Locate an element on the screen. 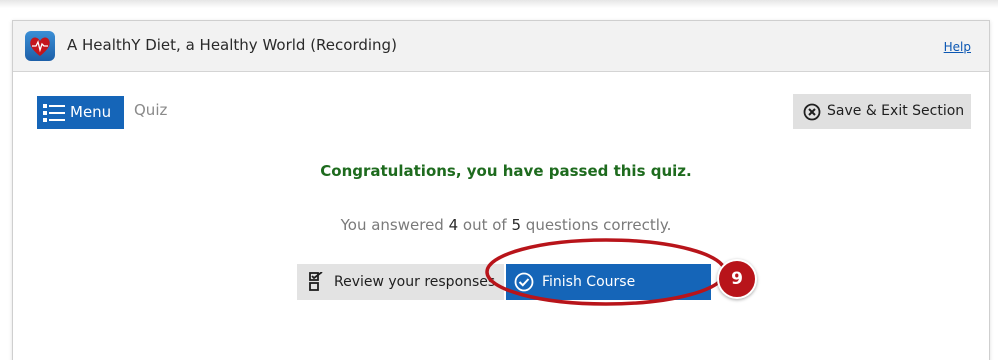  list-icon is located at coordinates (54, 113).